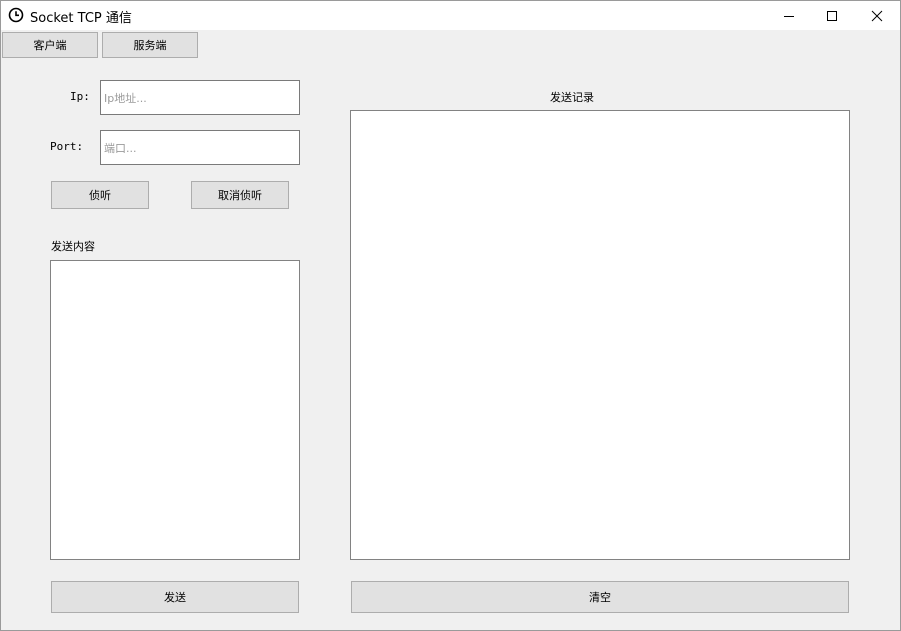 This screenshot has width=901, height=631. I want to click on tab-server: 服务端, so click(150, 45).